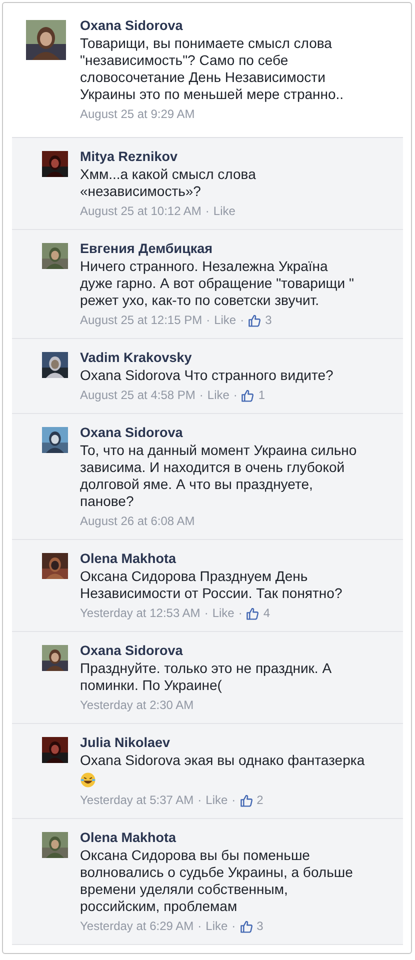 The height and width of the screenshot is (960, 415). I want to click on comment-time: Yesterday at 6:29 AM, so click(137, 926).